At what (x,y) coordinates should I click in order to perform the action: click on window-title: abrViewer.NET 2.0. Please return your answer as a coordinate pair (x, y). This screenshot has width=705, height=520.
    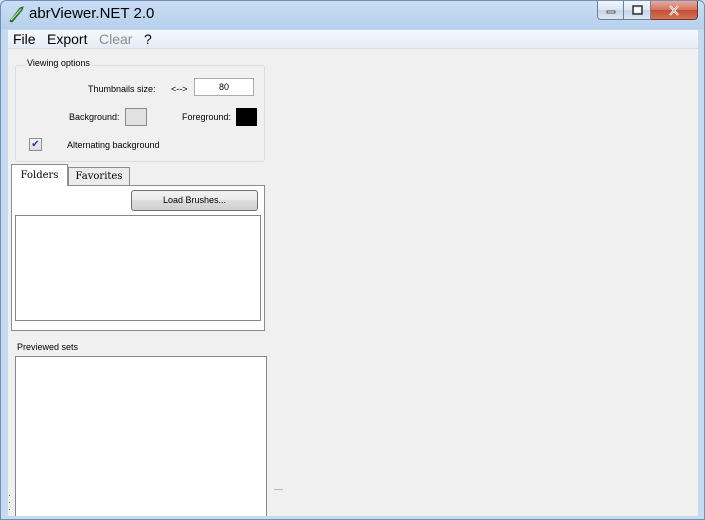
    Looking at the image, I should click on (92, 13).